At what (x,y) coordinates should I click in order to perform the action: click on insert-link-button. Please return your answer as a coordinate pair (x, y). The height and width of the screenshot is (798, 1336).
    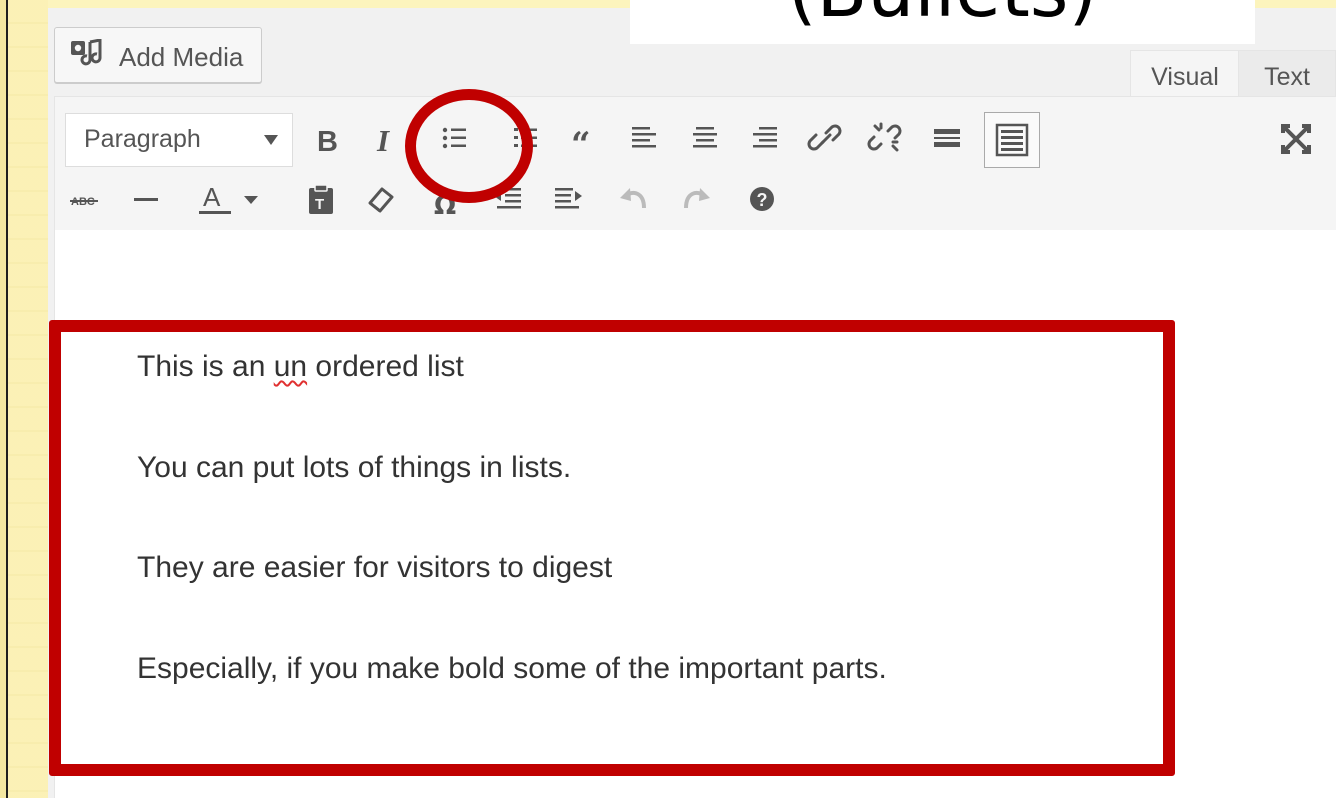
    Looking at the image, I should click on (826, 139).